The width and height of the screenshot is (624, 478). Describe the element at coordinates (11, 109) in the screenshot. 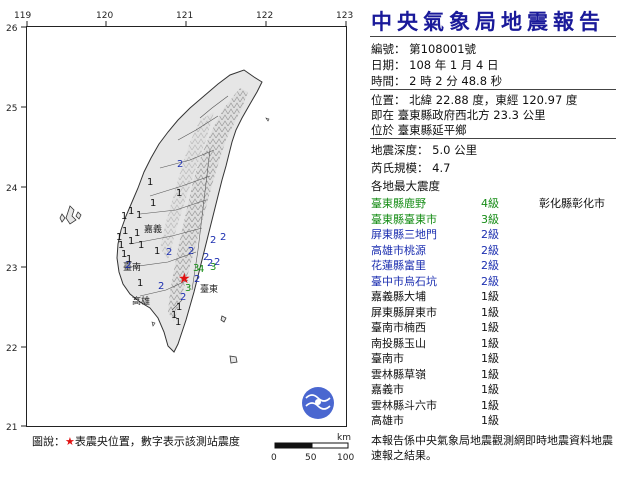

I see `lat-tick-label: 25` at that location.